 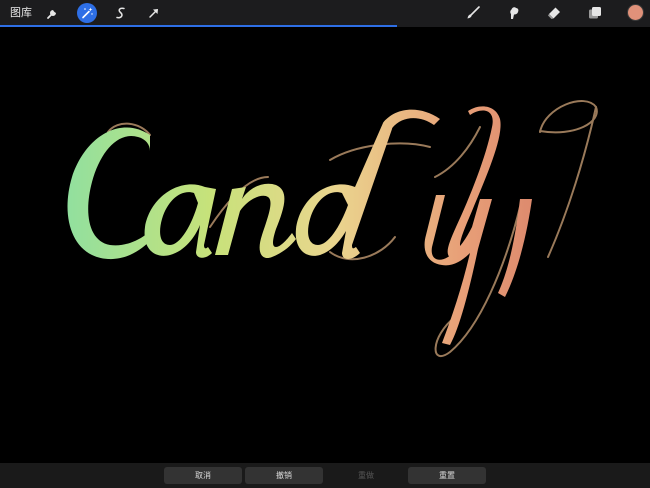 I want to click on transform-button, so click(x=154, y=13).